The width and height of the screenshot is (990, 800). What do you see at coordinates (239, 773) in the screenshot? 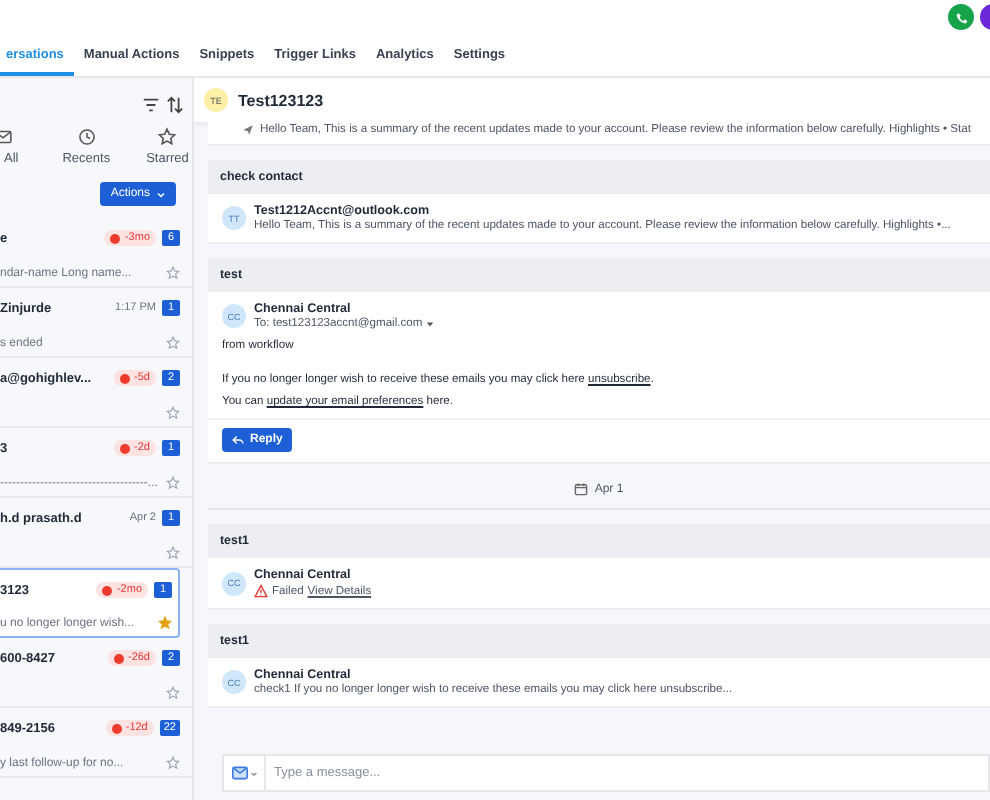
I see `email-icon` at bounding box center [239, 773].